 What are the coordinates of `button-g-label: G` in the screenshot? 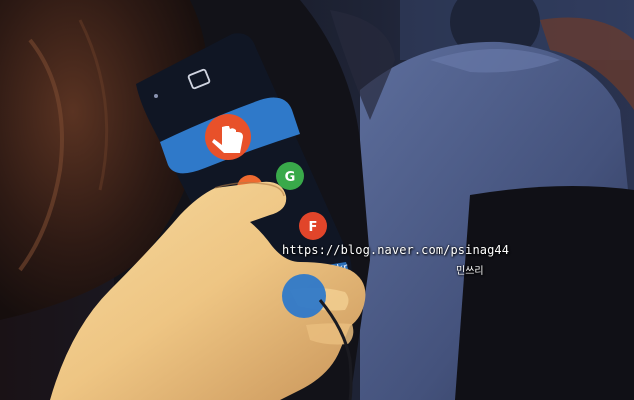 It's located at (290, 177).